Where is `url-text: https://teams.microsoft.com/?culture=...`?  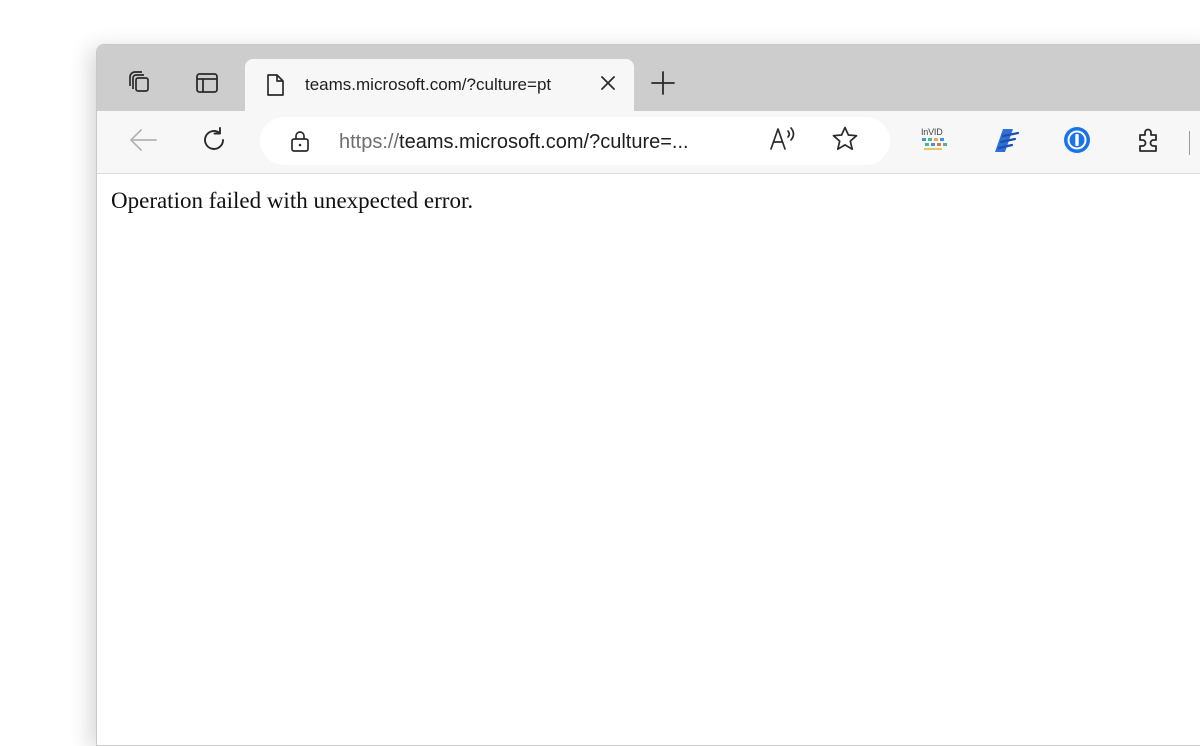 url-text: https://teams.microsoft.com/?culture=... is located at coordinates (541, 142).